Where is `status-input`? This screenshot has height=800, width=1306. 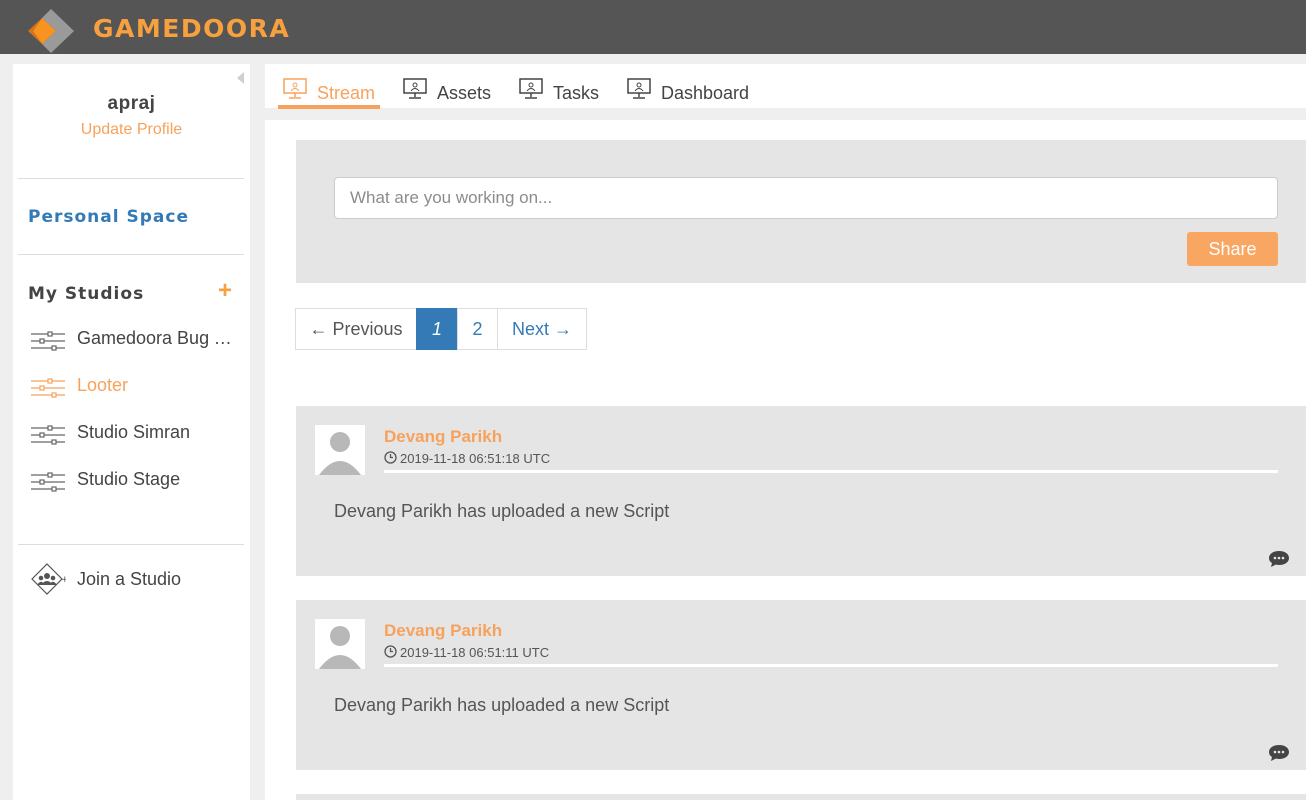
status-input is located at coordinates (806, 198).